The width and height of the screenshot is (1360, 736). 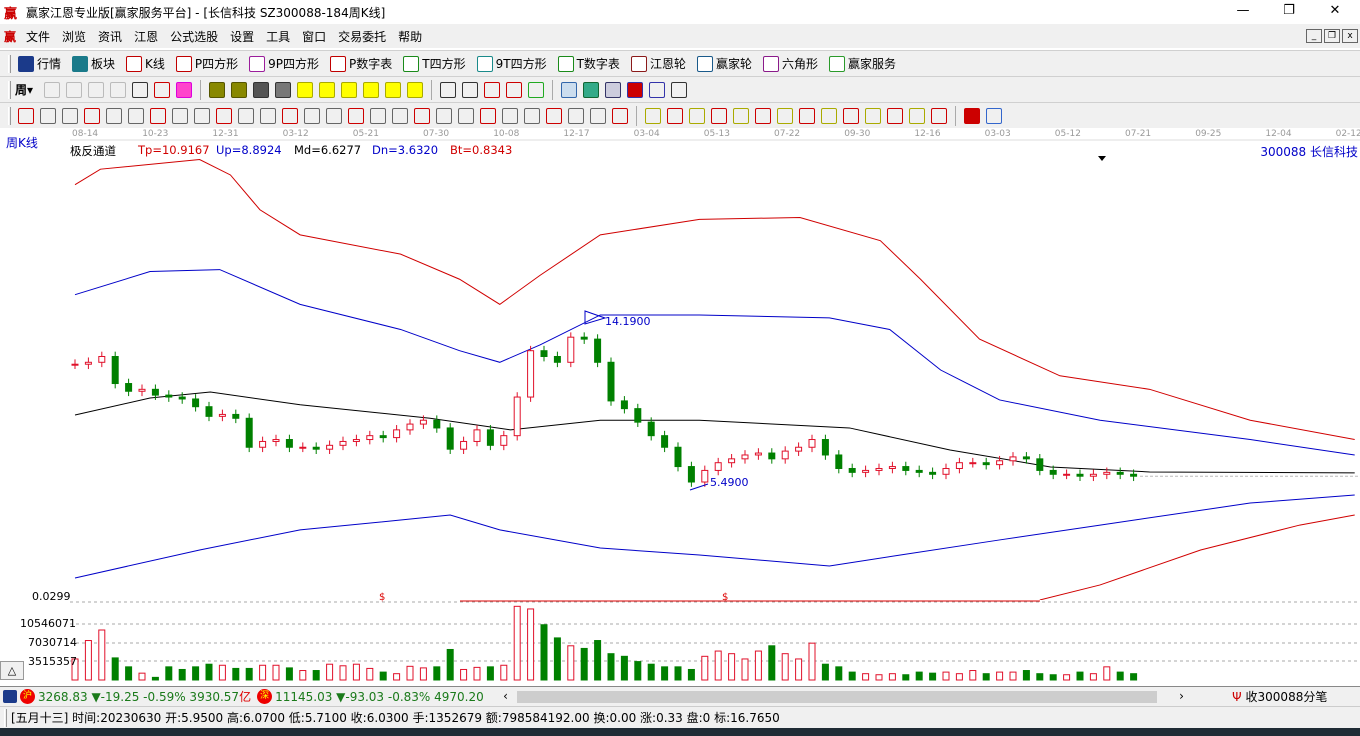 What do you see at coordinates (110, 36) in the screenshot?
I see `menu-item: 资讯` at bounding box center [110, 36].